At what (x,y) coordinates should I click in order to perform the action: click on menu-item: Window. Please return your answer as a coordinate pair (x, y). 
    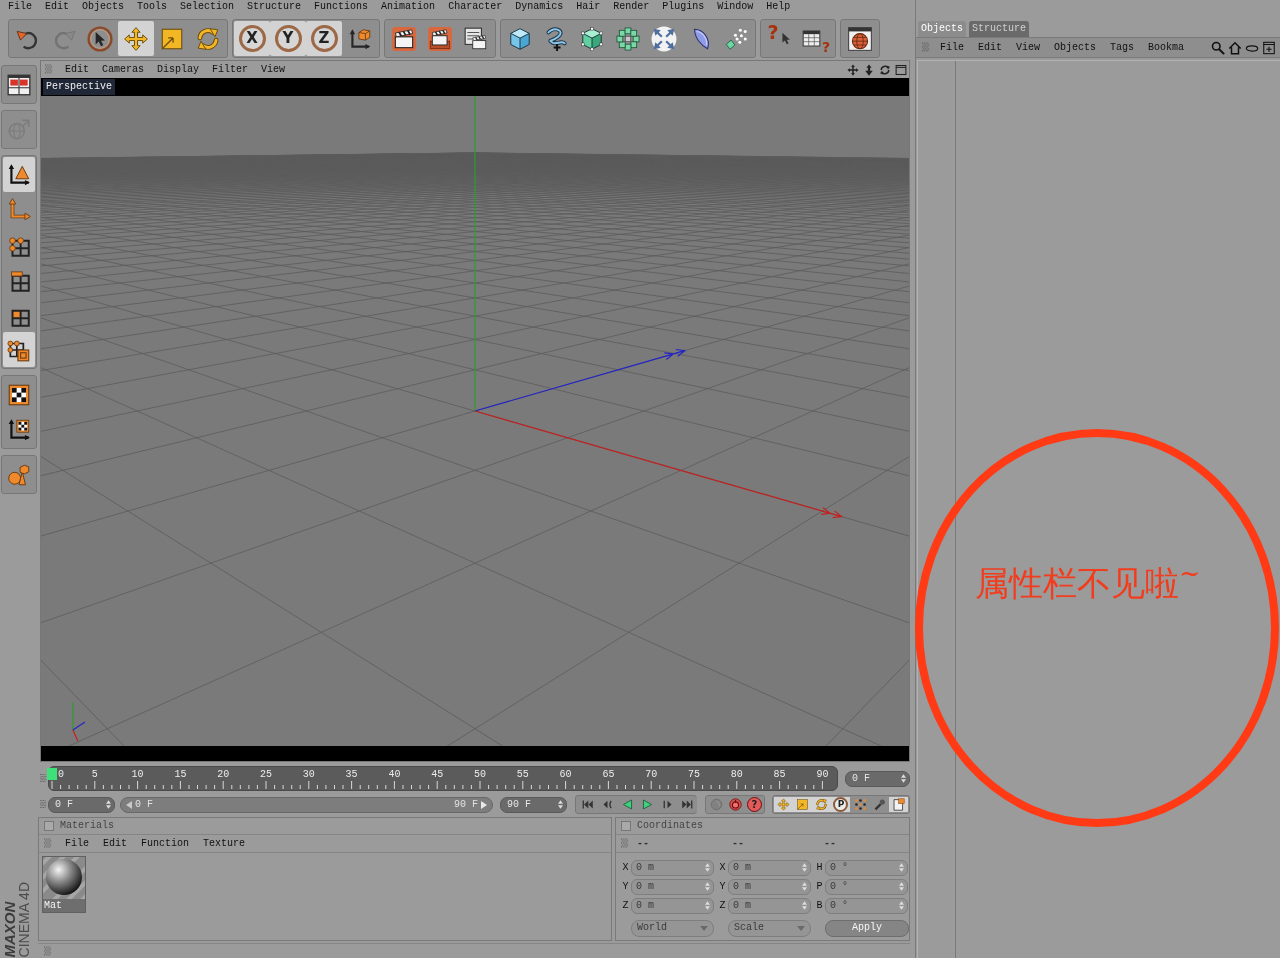
    Looking at the image, I should click on (735, 6).